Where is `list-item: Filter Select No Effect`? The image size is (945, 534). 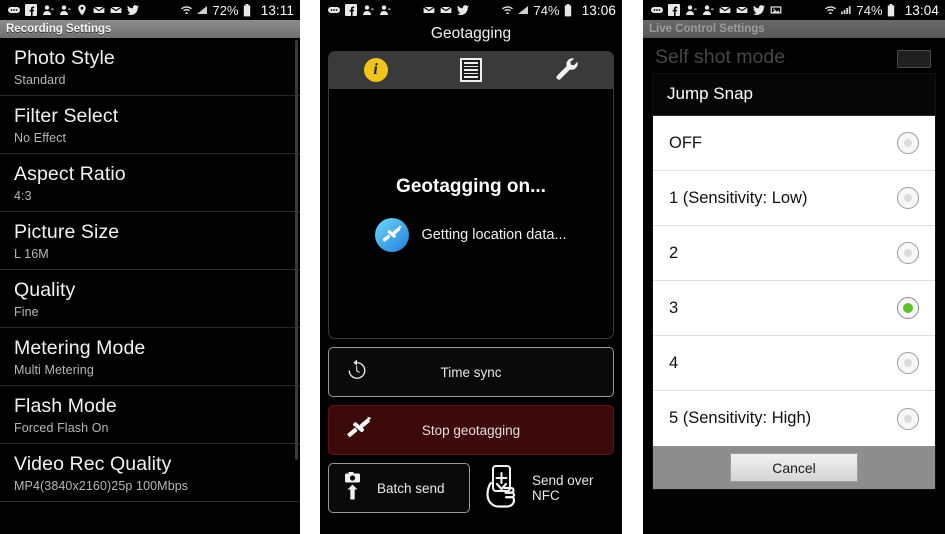 list-item: Filter Select No Effect is located at coordinates (150, 125).